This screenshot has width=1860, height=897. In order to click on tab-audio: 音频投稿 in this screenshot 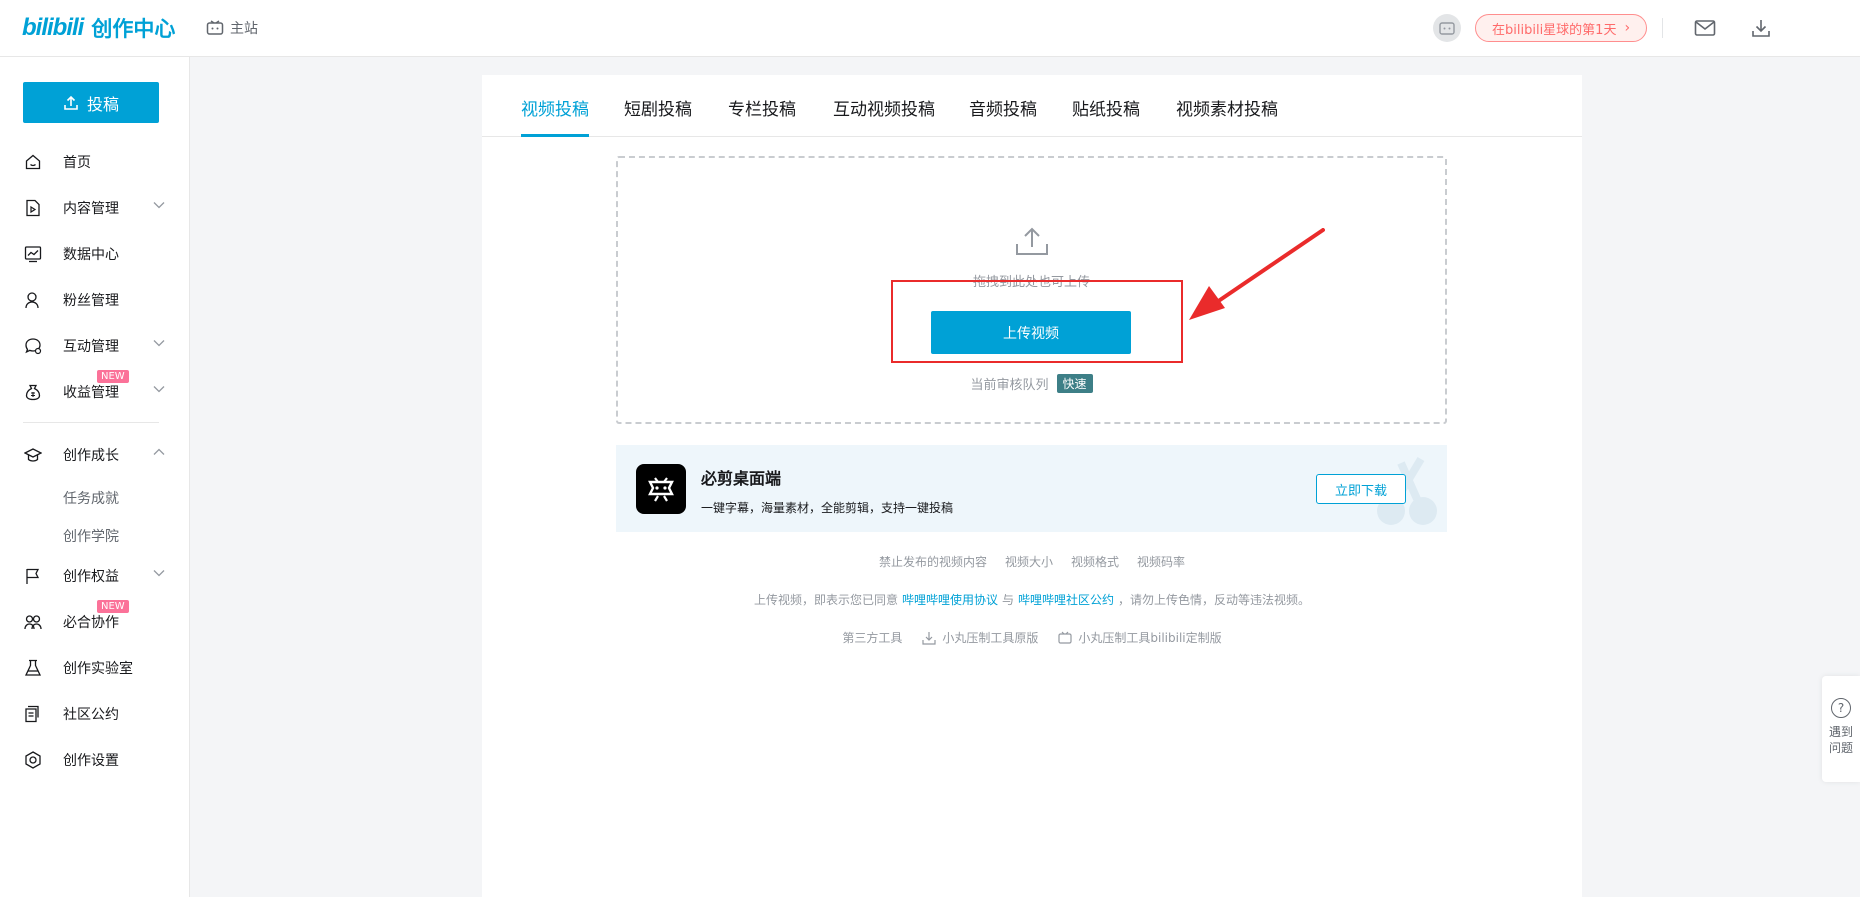, I will do `click(1003, 116)`.